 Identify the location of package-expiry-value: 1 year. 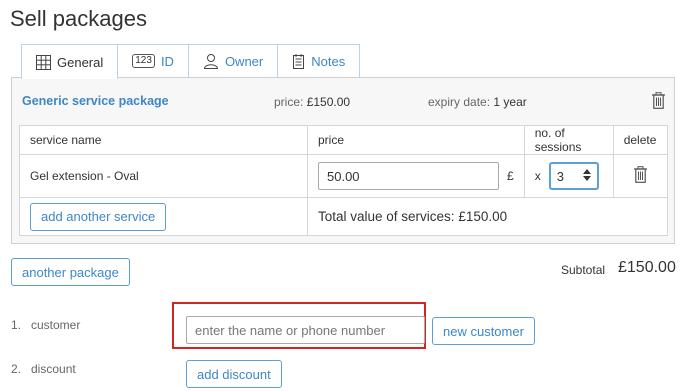
(510, 102).